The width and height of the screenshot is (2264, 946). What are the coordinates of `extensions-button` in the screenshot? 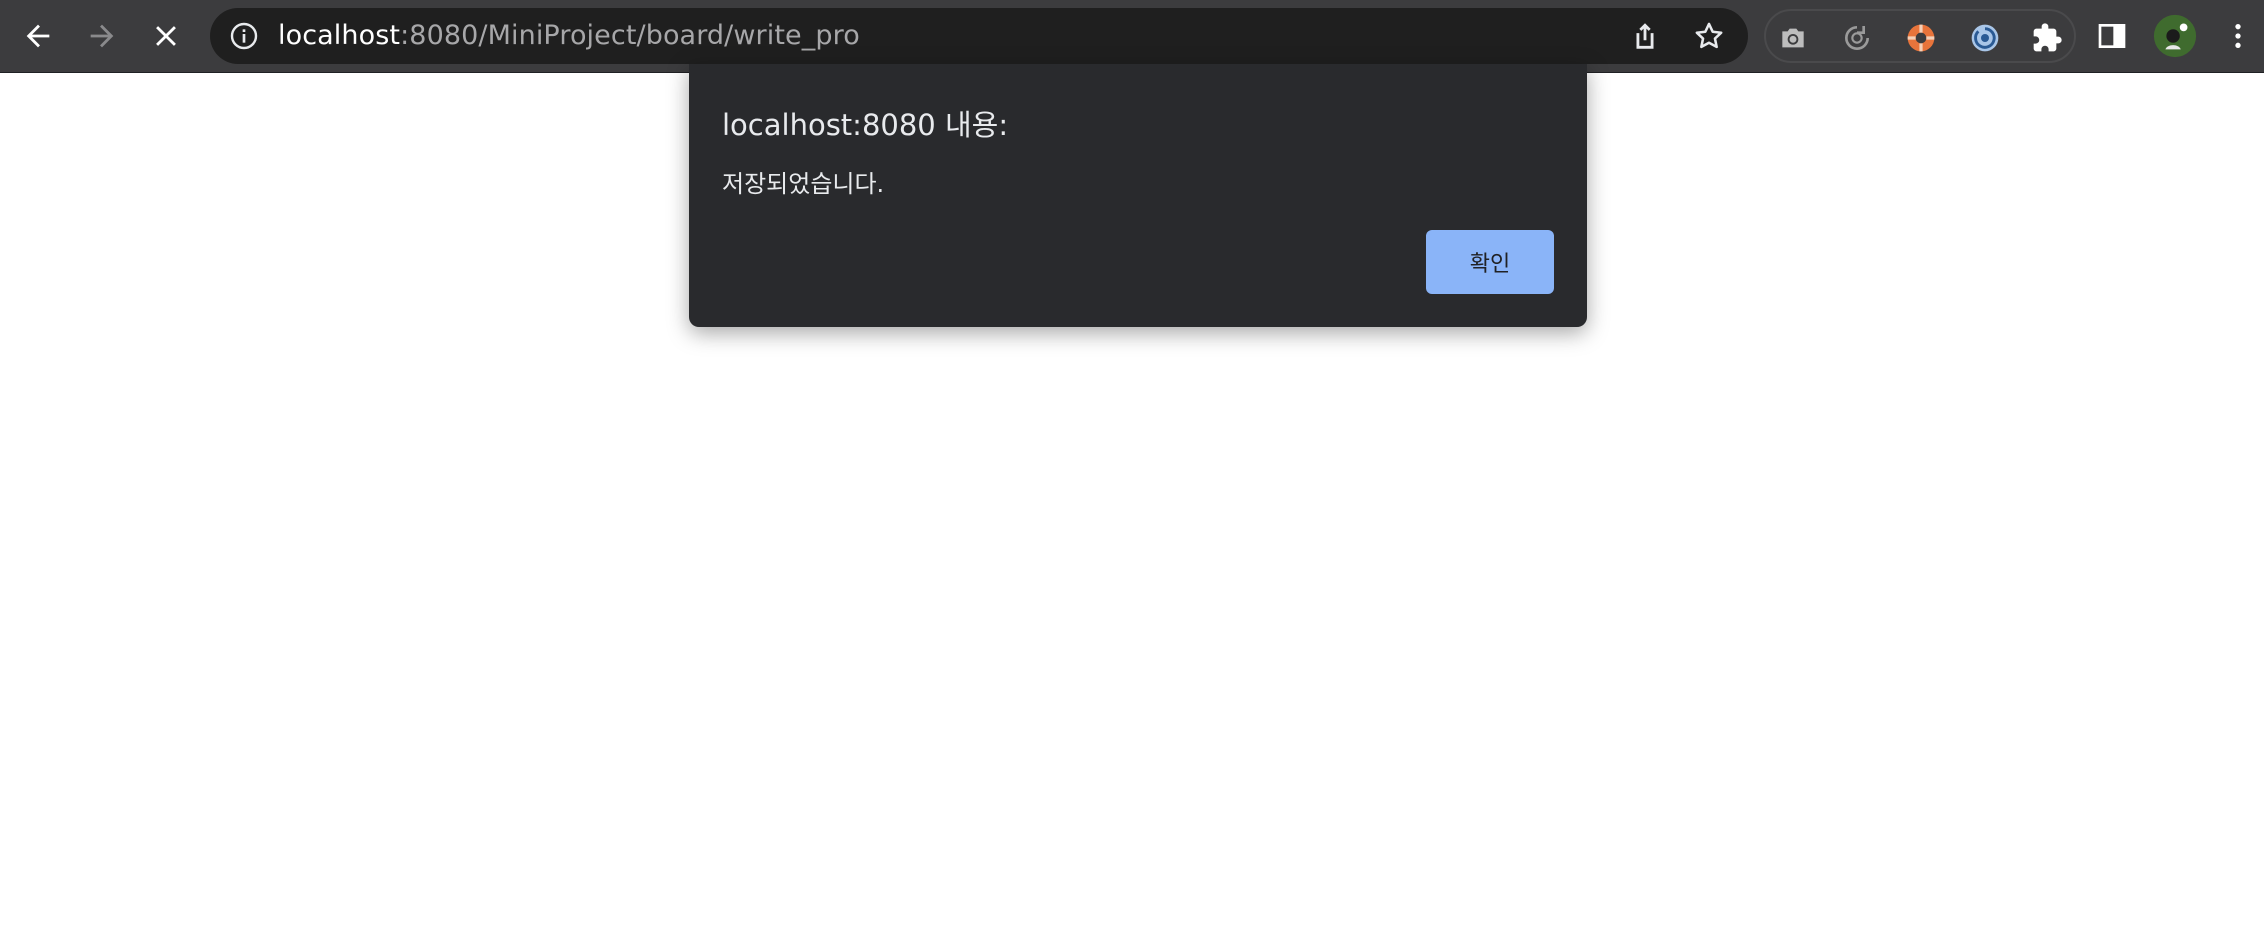 It's located at (2047, 38).